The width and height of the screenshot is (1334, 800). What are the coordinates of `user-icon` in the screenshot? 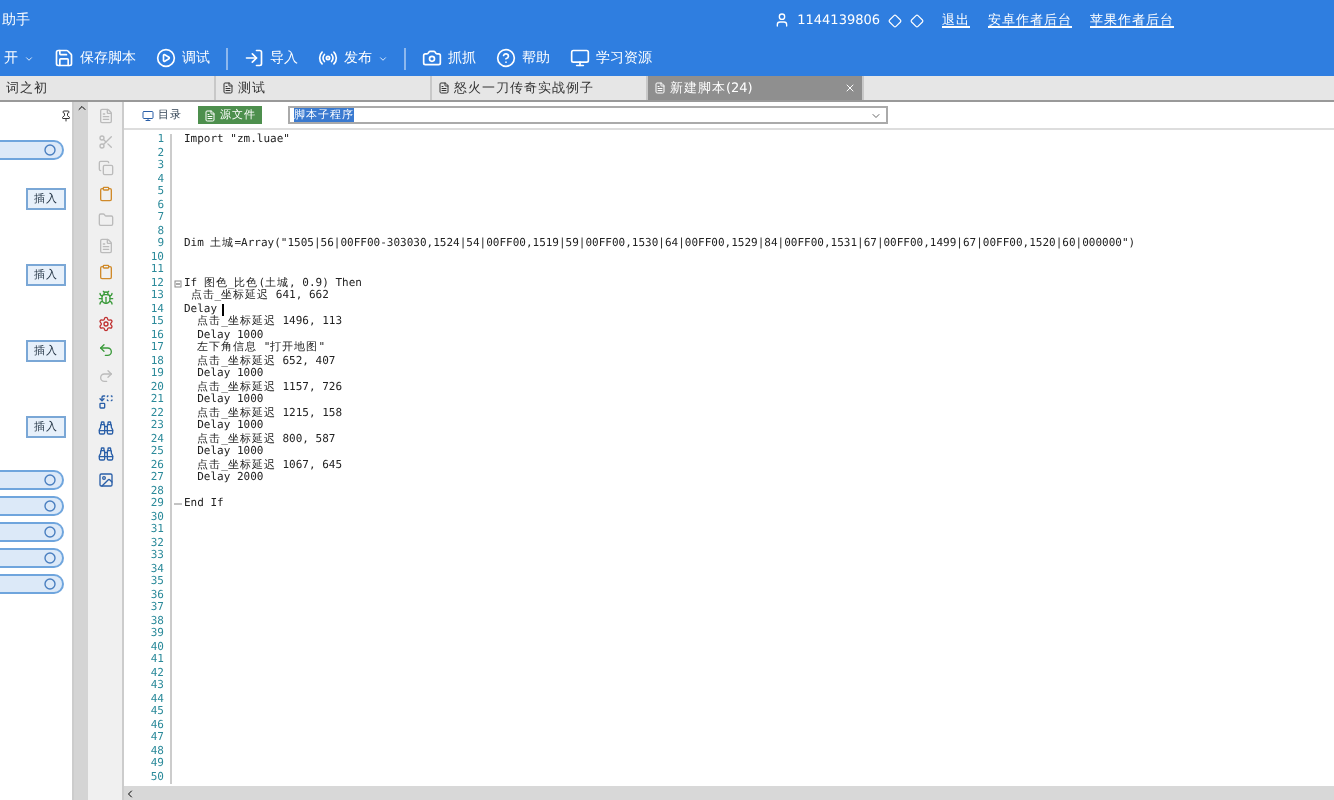 It's located at (781, 20).